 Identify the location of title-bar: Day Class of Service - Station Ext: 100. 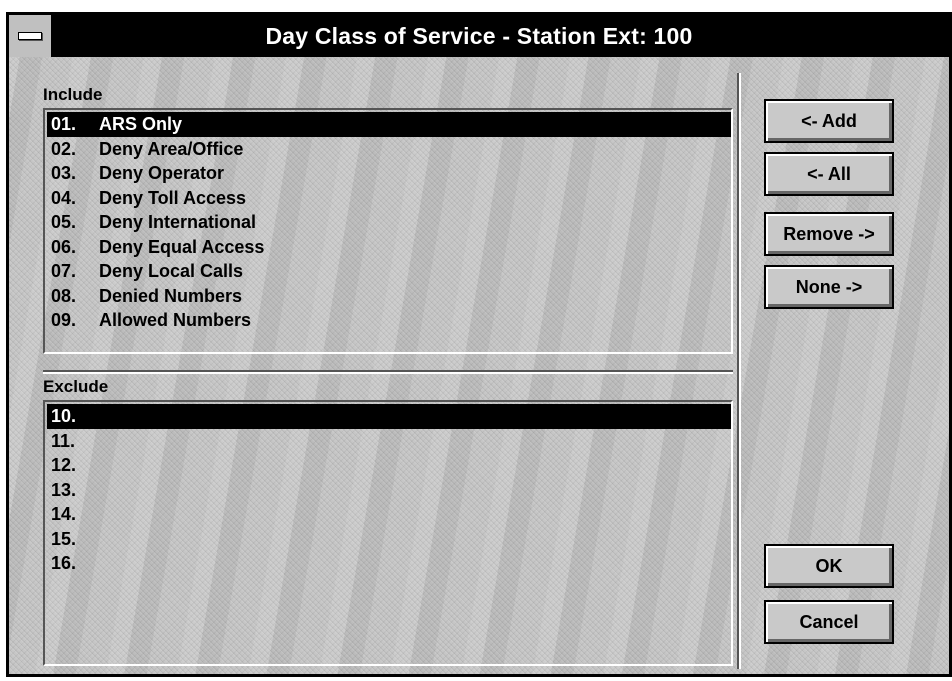
(479, 36).